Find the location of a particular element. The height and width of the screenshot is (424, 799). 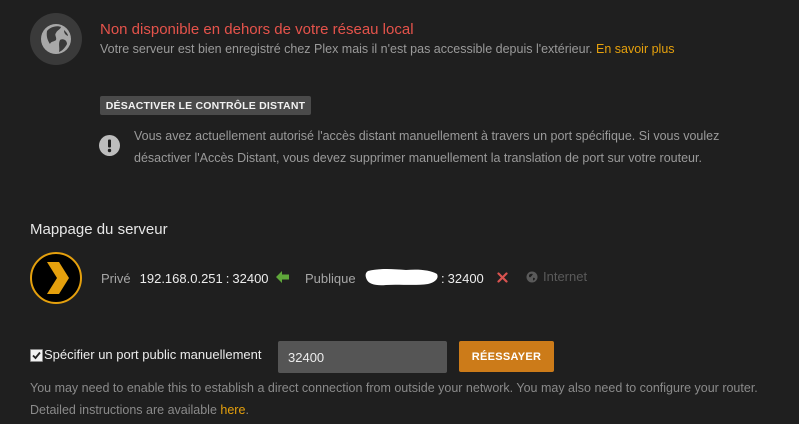

arrow-left-icon is located at coordinates (282, 277).